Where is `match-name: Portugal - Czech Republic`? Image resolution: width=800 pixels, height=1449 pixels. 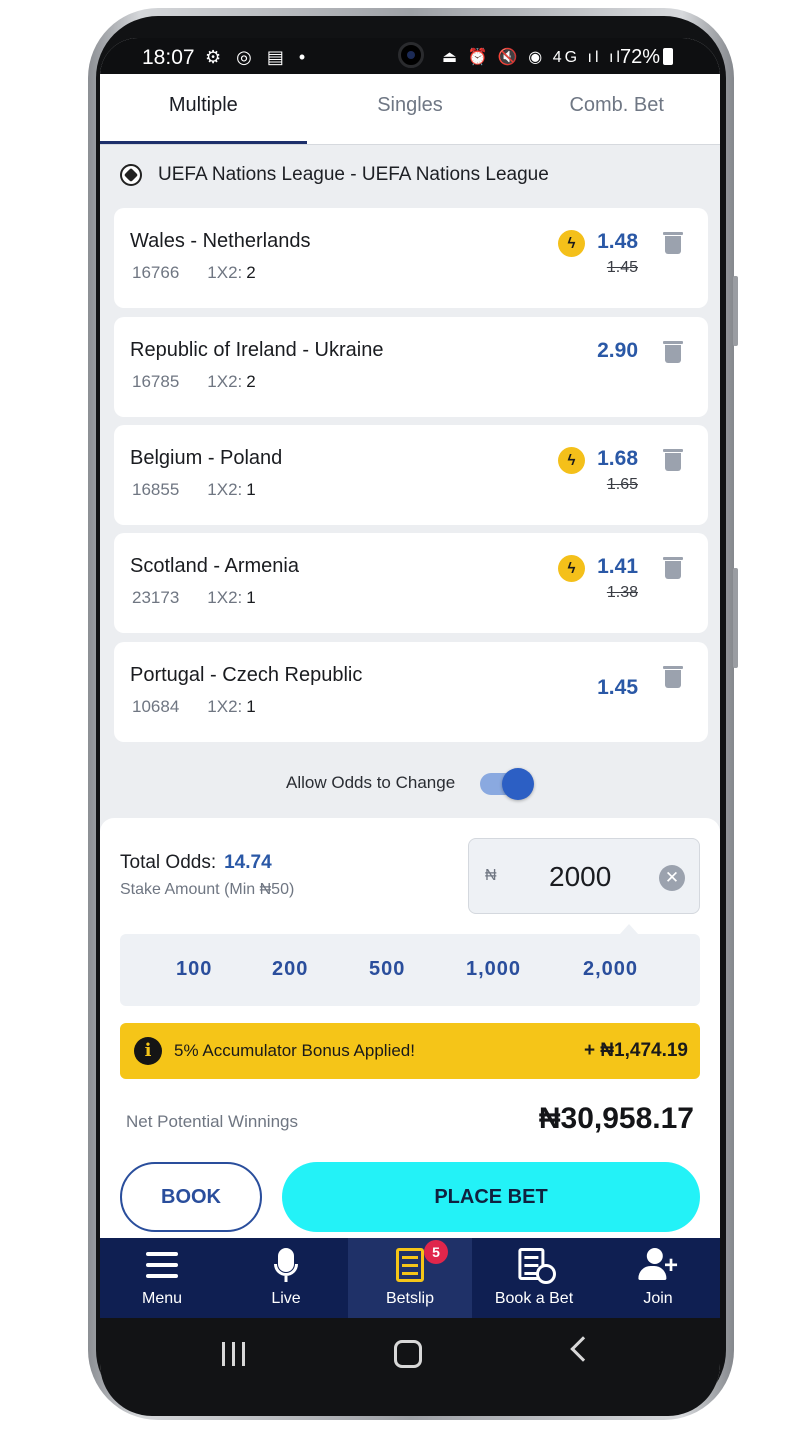
match-name: Portugal - Czech Republic is located at coordinates (246, 675).